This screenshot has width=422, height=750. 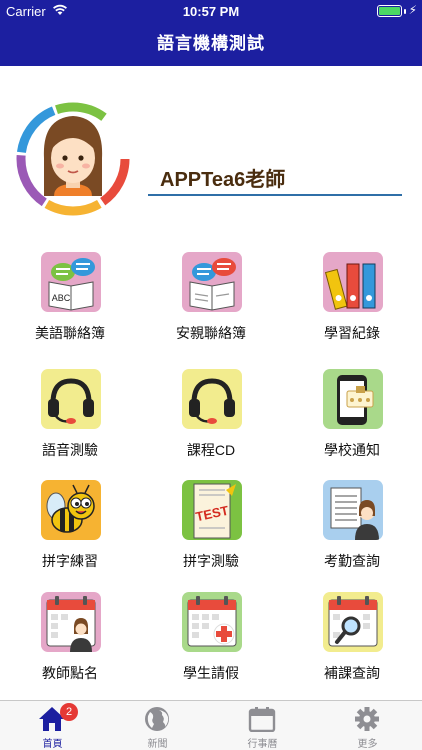 I want to click on menu-label: 拼字練習, so click(x=70, y=561).